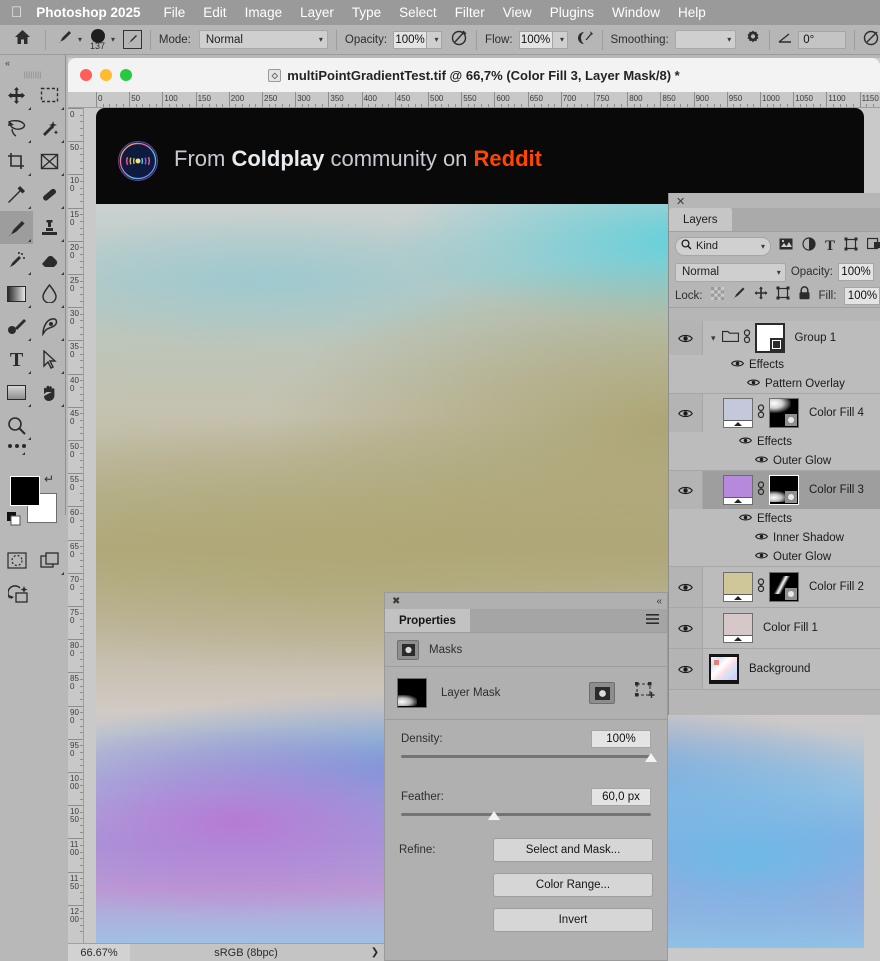 Image resolution: width=880 pixels, height=961 pixels. What do you see at coordinates (602, 693) in the screenshot?
I see `pixel-mask-icon` at bounding box center [602, 693].